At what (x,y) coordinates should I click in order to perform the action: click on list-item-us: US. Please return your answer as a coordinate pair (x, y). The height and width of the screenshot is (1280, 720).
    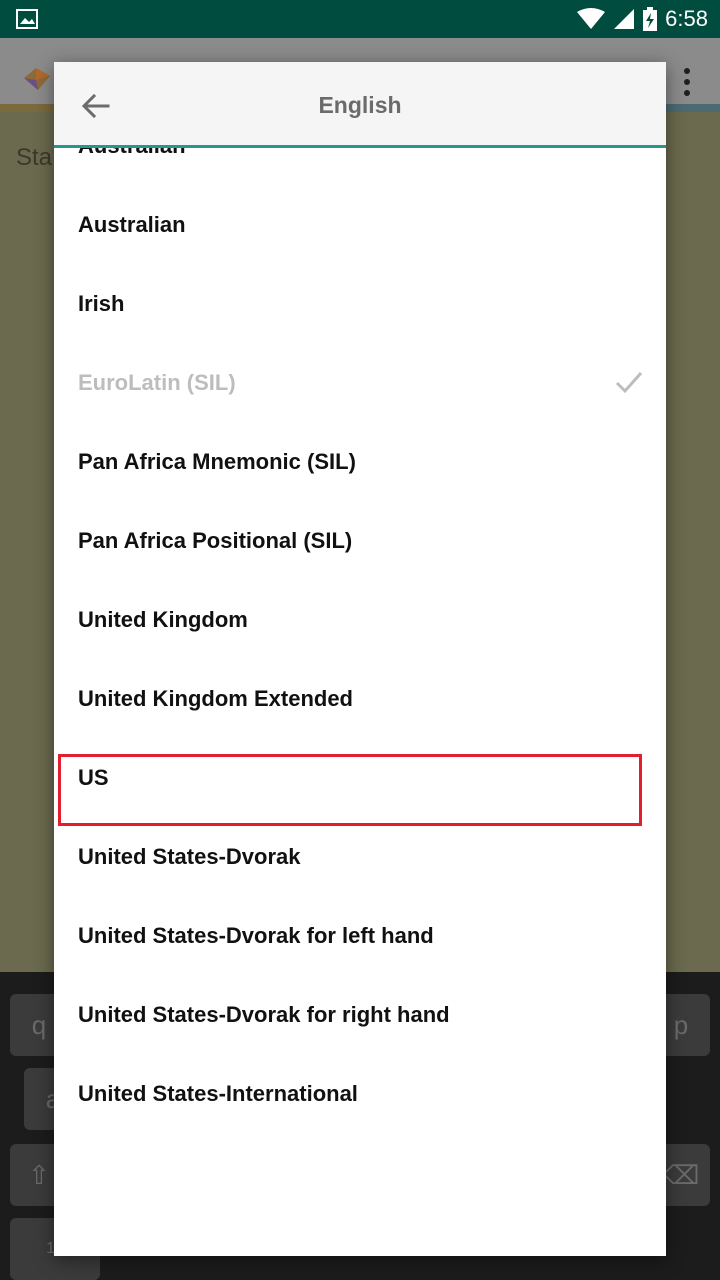
    Looking at the image, I should click on (360, 777).